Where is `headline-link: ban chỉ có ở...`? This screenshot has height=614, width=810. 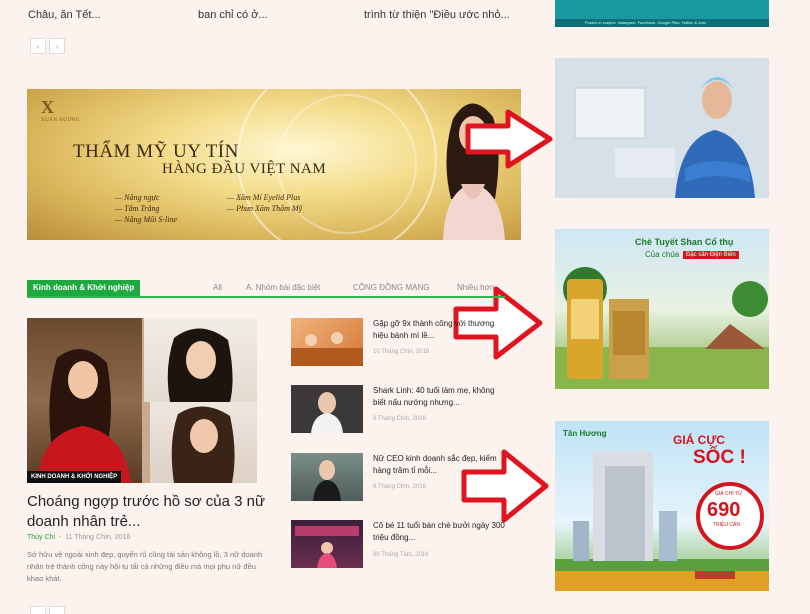 headline-link: ban chỉ có ở... is located at coordinates (233, 15).